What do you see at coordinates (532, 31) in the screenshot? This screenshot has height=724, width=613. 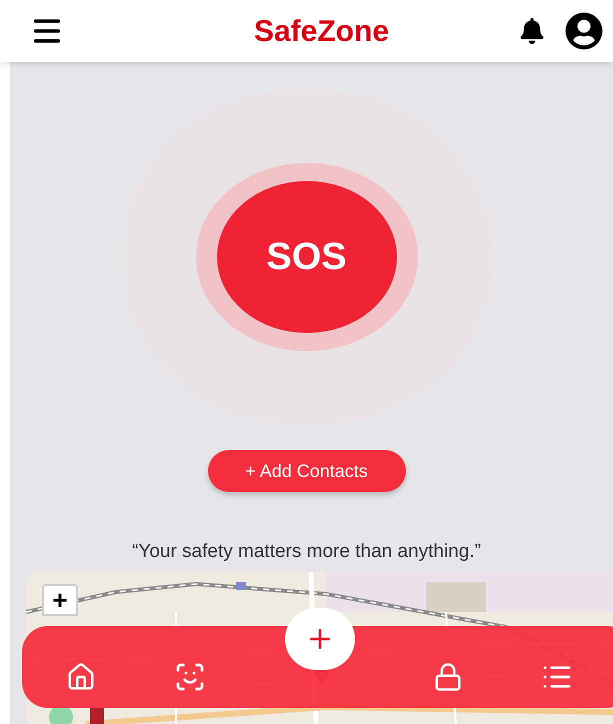 I see `notification-icon` at bounding box center [532, 31].